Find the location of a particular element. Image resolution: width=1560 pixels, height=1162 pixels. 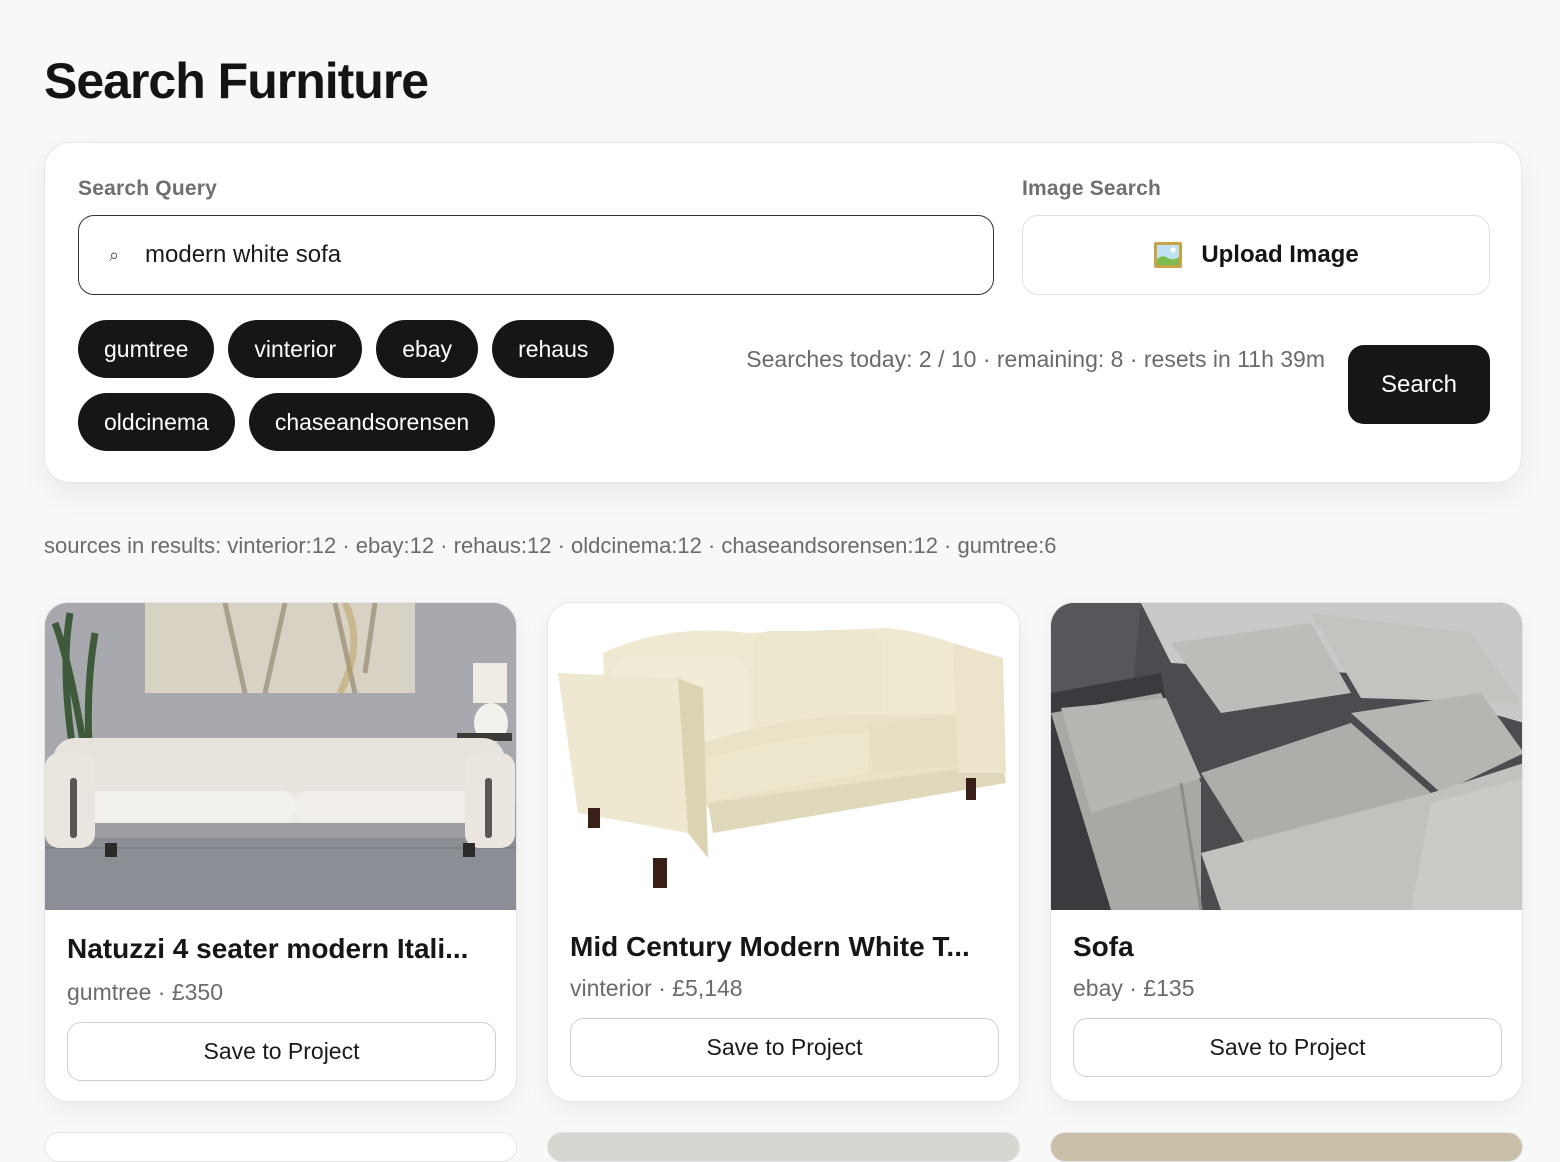

result-source-price: ebay · £135 is located at coordinates (1134, 988).